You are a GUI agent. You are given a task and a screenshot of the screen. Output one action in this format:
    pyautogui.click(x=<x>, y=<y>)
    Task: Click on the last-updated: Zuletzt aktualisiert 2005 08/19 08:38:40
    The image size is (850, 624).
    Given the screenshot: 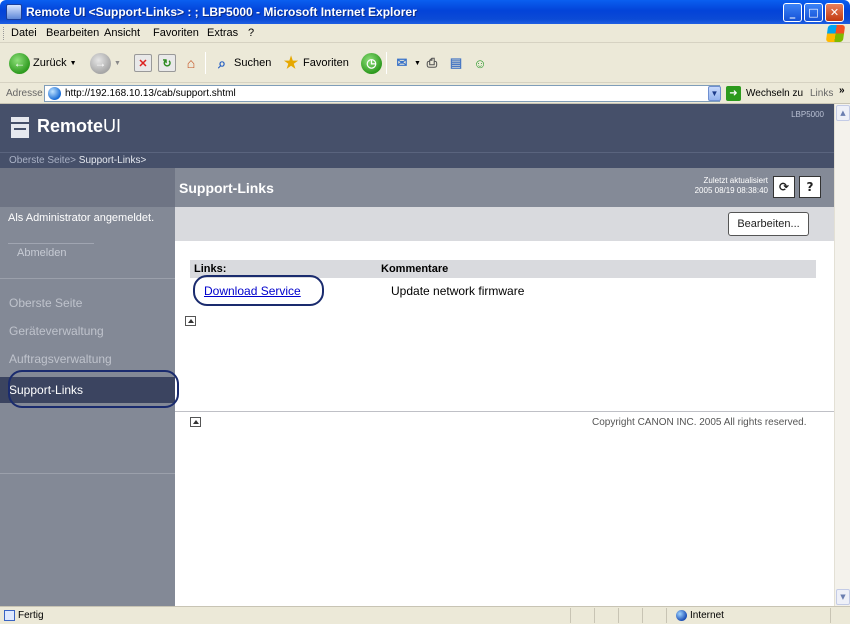 What is the action you would take?
    pyautogui.click(x=721, y=186)
    